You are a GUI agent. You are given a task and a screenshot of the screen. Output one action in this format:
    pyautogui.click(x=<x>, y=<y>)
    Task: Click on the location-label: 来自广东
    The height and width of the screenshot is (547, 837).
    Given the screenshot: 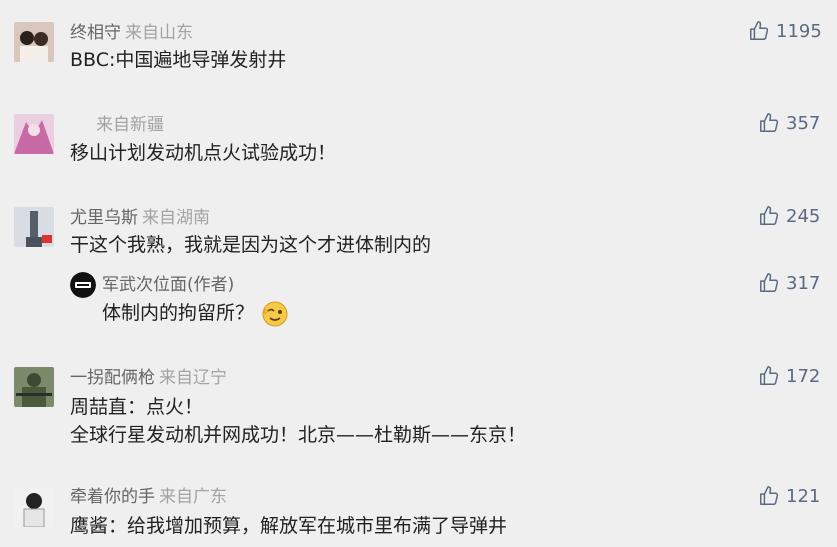 What is the action you would take?
    pyautogui.click(x=193, y=497)
    